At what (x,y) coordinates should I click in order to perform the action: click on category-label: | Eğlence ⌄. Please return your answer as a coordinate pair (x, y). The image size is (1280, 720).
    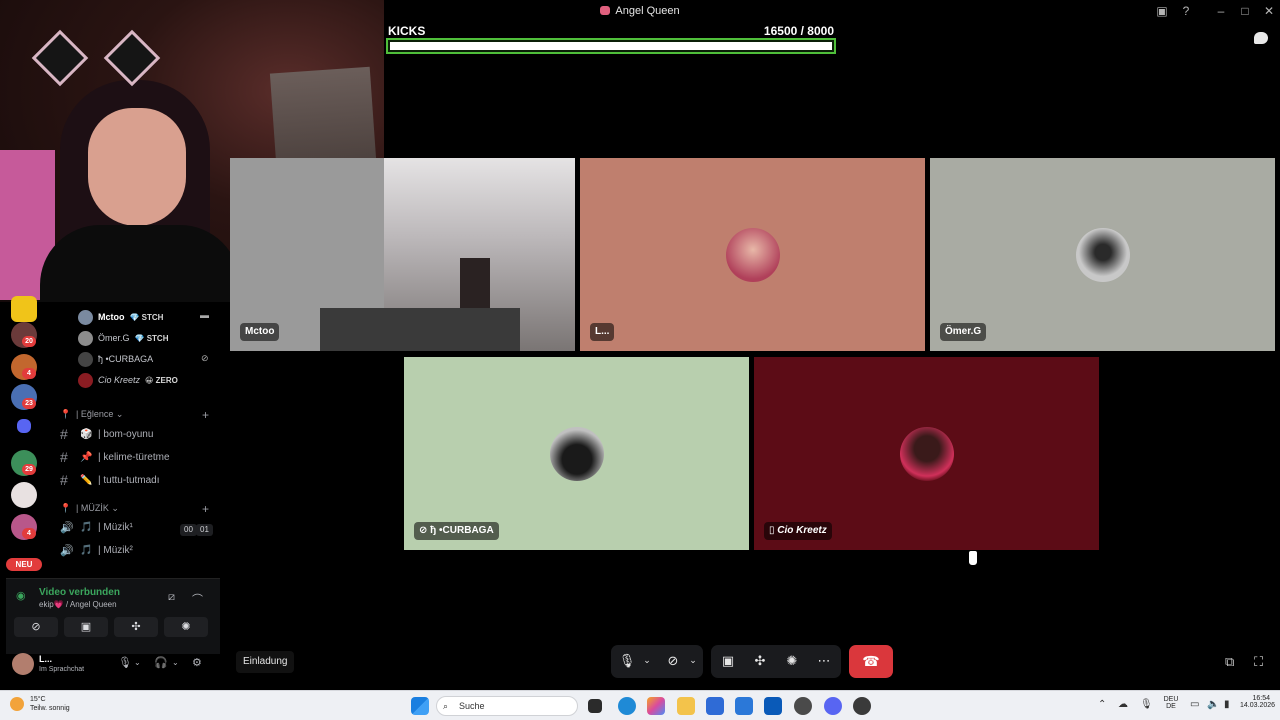
    Looking at the image, I should click on (100, 414).